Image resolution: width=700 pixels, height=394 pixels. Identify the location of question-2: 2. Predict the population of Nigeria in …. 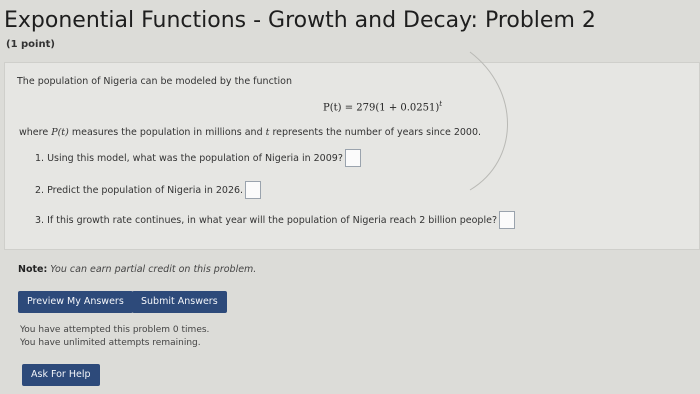
(148, 190).